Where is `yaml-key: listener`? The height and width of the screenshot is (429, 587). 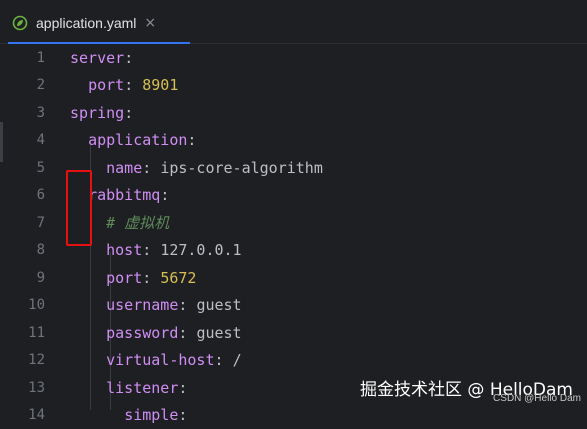
yaml-key: listener is located at coordinates (142, 387).